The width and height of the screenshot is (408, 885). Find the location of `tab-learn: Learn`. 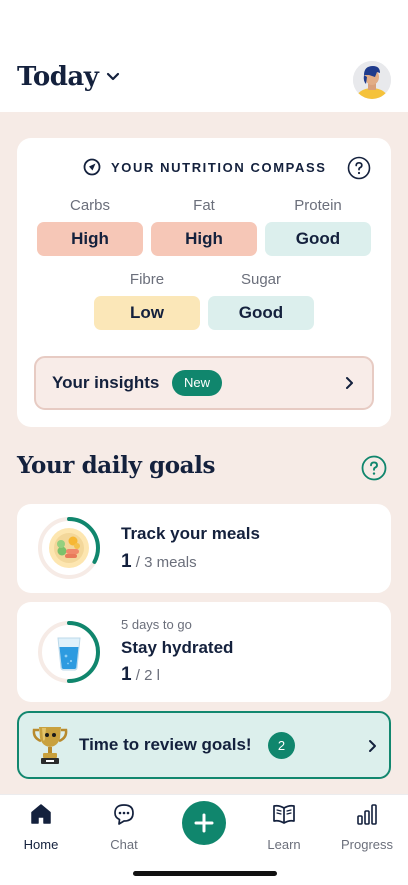

tab-learn: Learn is located at coordinates (284, 826).